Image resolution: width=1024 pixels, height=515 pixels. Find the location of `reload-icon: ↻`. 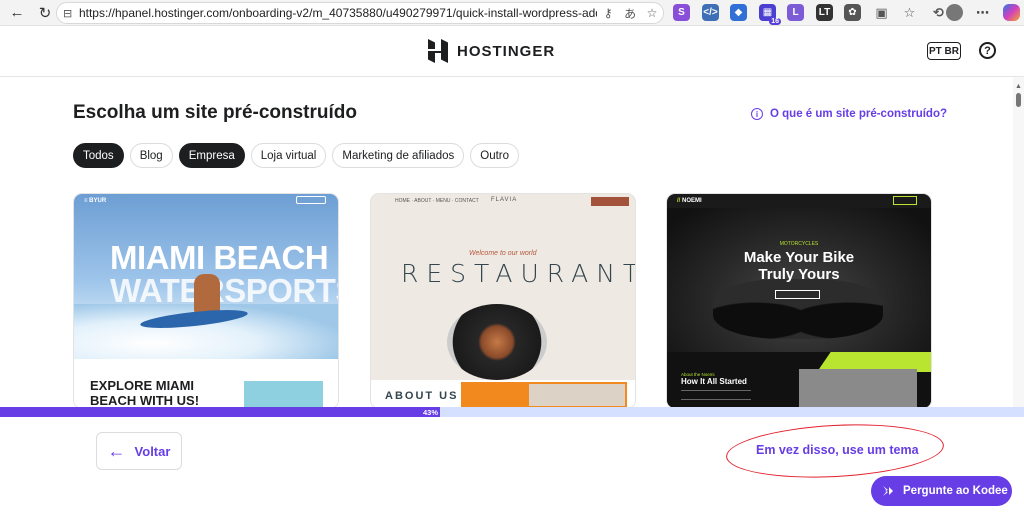

reload-icon: ↻ is located at coordinates (45, 13).